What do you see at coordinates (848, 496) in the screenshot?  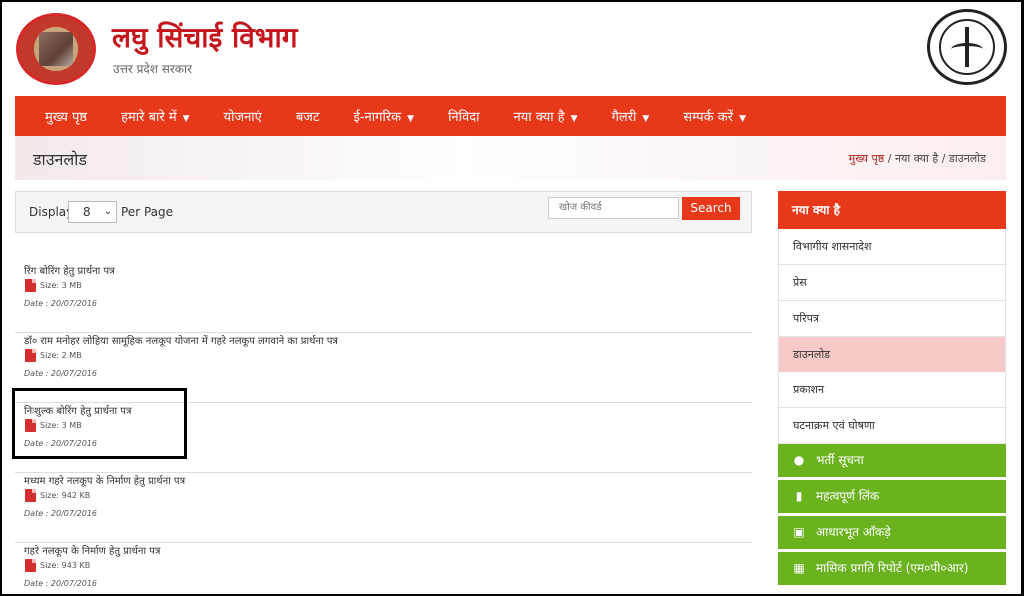 I see `sidebar-green-label: महत्वपूर्ण लिंक` at bounding box center [848, 496].